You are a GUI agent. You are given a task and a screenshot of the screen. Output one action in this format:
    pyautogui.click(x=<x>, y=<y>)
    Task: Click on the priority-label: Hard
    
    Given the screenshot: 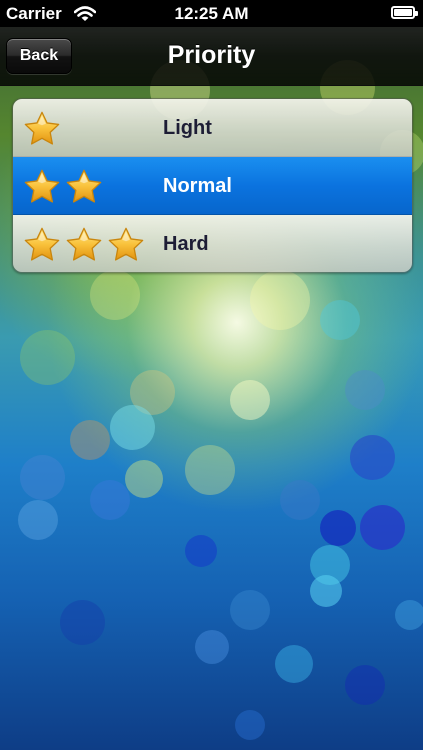 What is the action you would take?
    pyautogui.click(x=186, y=244)
    